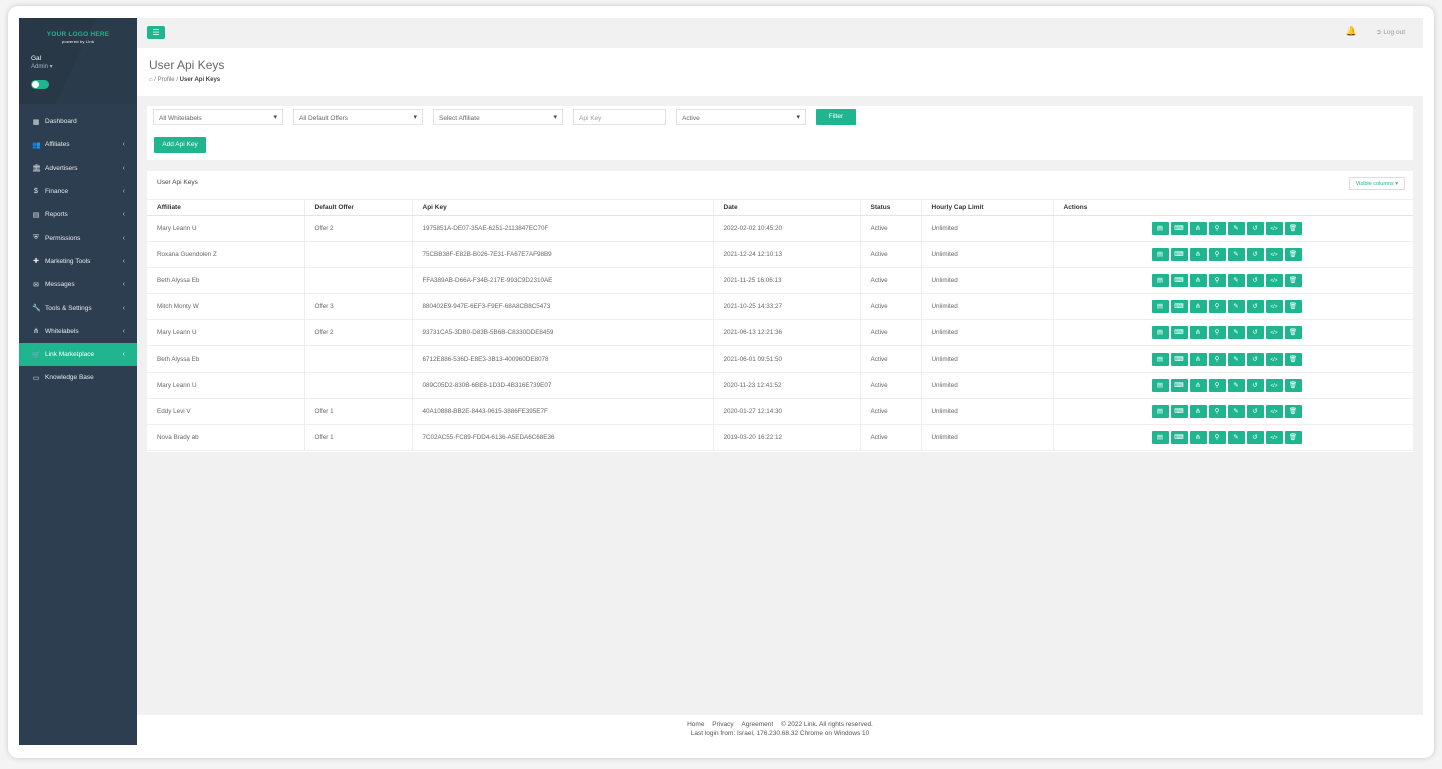 This screenshot has width=1442, height=769. Describe the element at coordinates (78, 331) in the screenshot. I see `sidebar-item-whitelabels: ⋔ Whitelabels ‹` at that location.